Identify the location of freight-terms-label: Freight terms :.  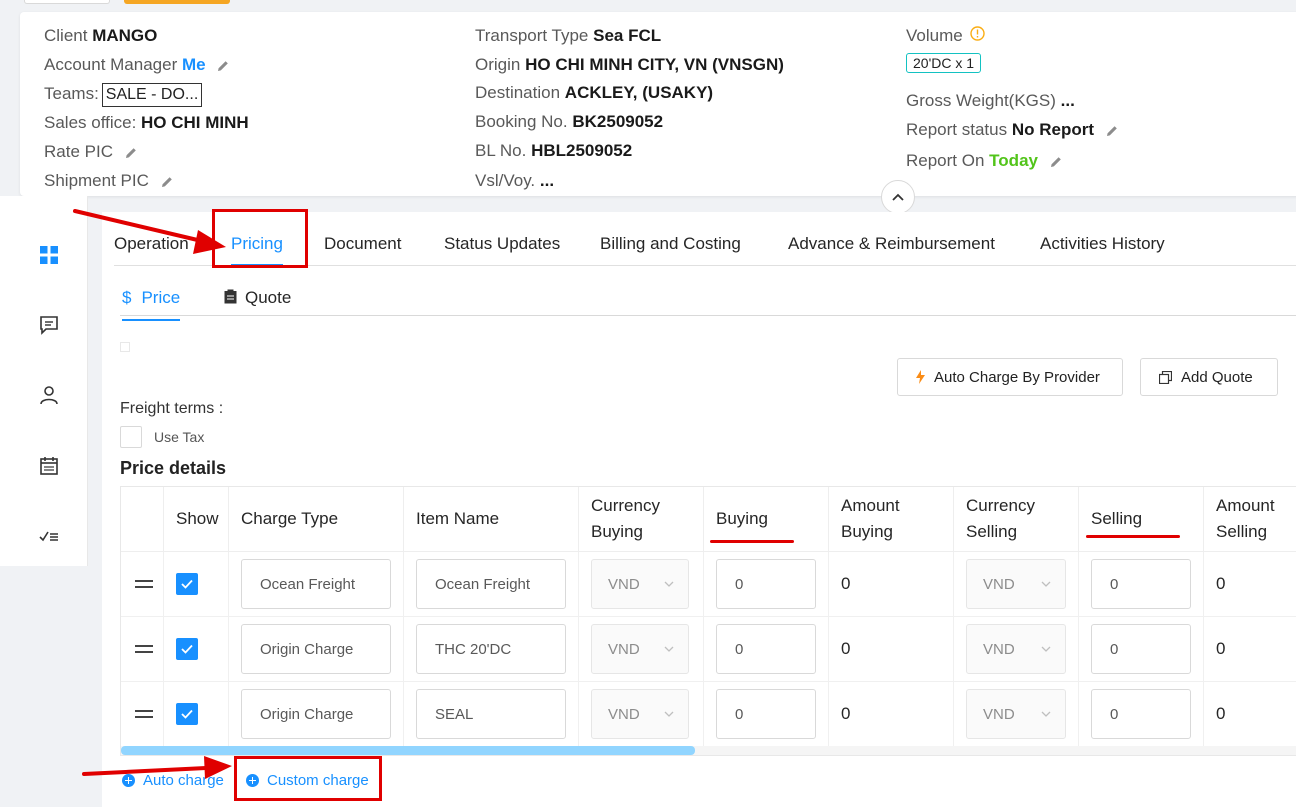
(172, 408).